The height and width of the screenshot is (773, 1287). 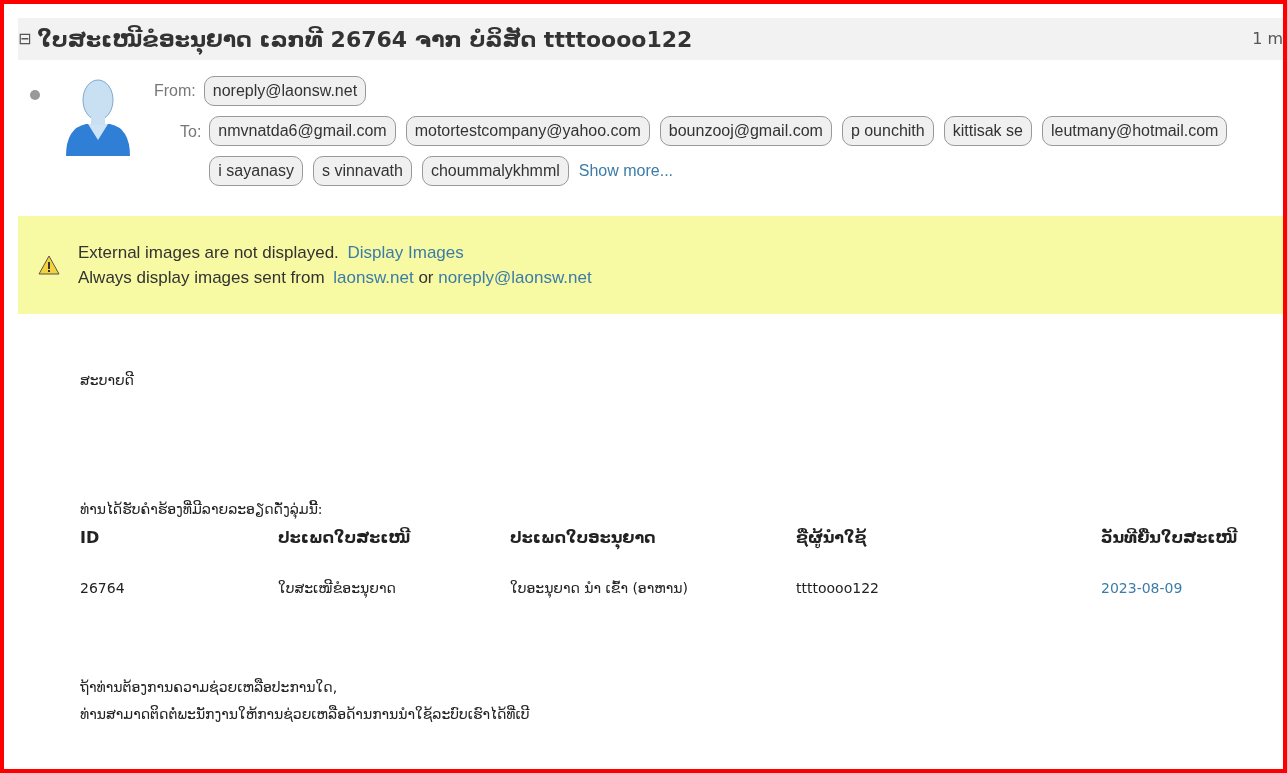 What do you see at coordinates (838, 588) in the screenshot?
I see `table-cell-text: ttttoooo122` at bounding box center [838, 588].